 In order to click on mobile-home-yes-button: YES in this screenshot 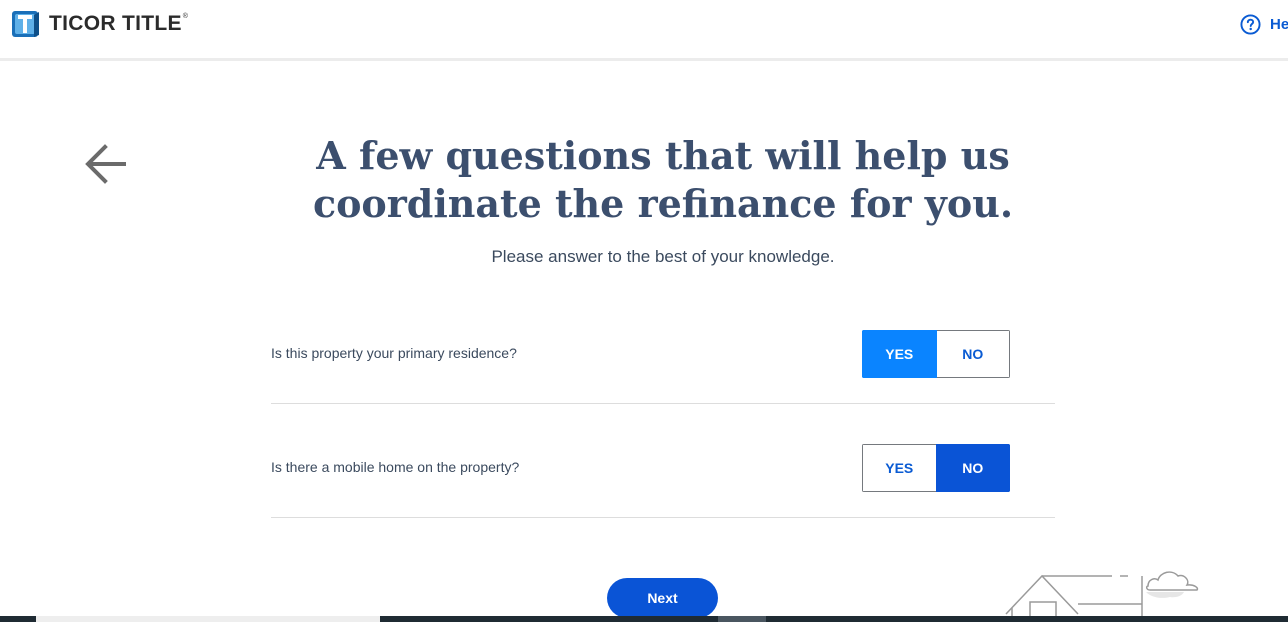, I will do `click(899, 468)`.